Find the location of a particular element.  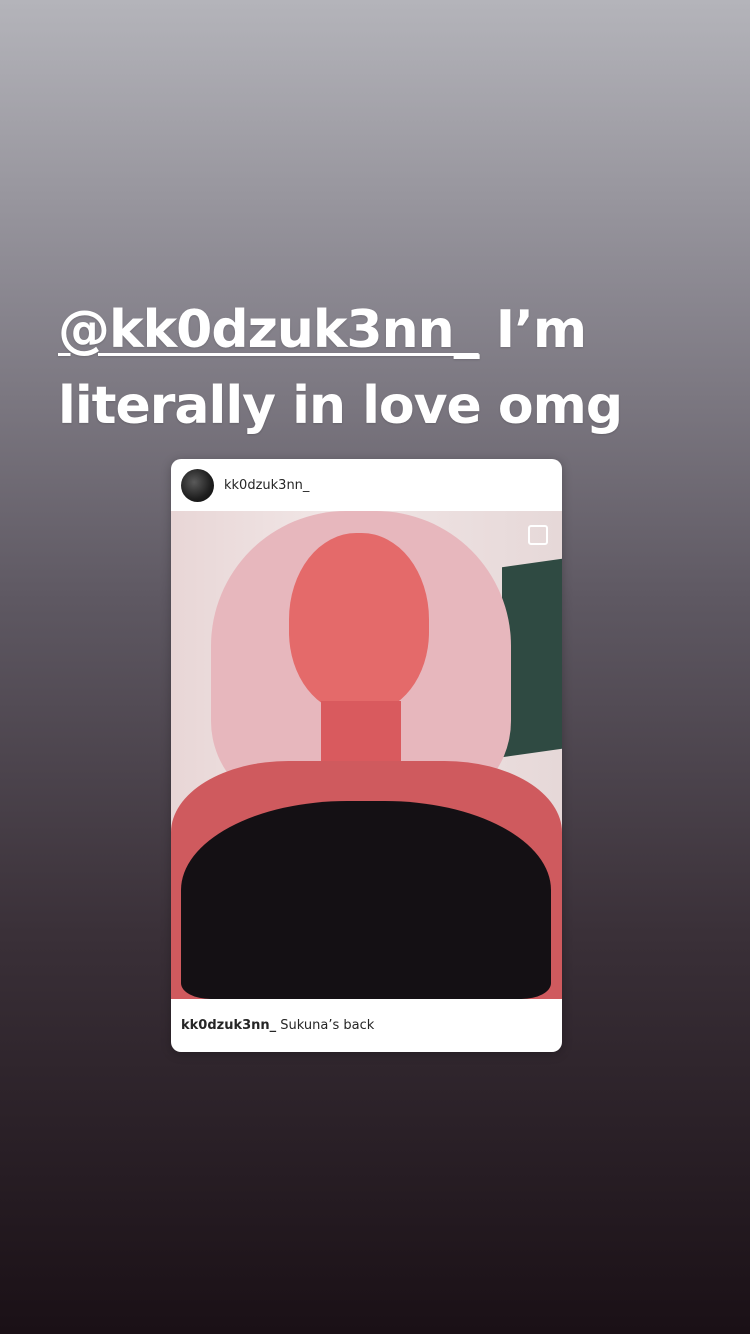

caption-text-line1: I’m is located at coordinates (532, 330).